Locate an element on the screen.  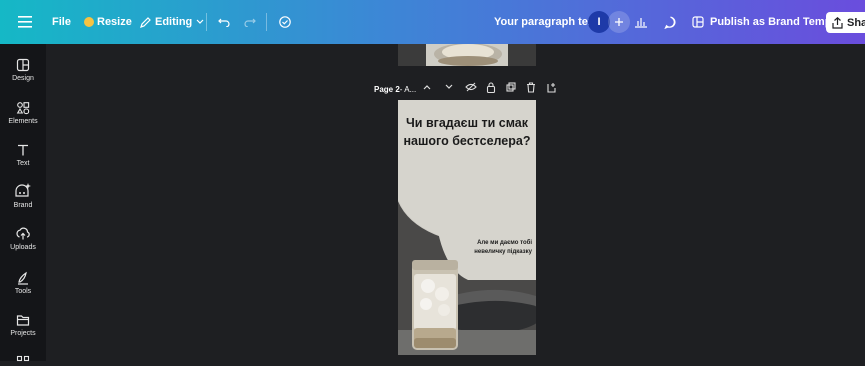
sidebar-item-elements: Elements is located at coordinates (23, 113).